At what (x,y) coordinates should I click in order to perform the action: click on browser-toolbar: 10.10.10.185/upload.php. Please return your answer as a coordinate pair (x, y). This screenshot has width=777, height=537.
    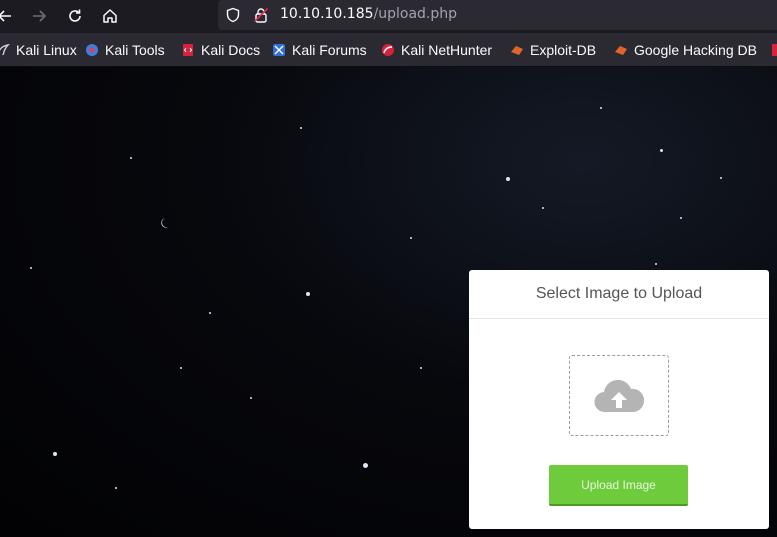
    Looking at the image, I should click on (388, 16).